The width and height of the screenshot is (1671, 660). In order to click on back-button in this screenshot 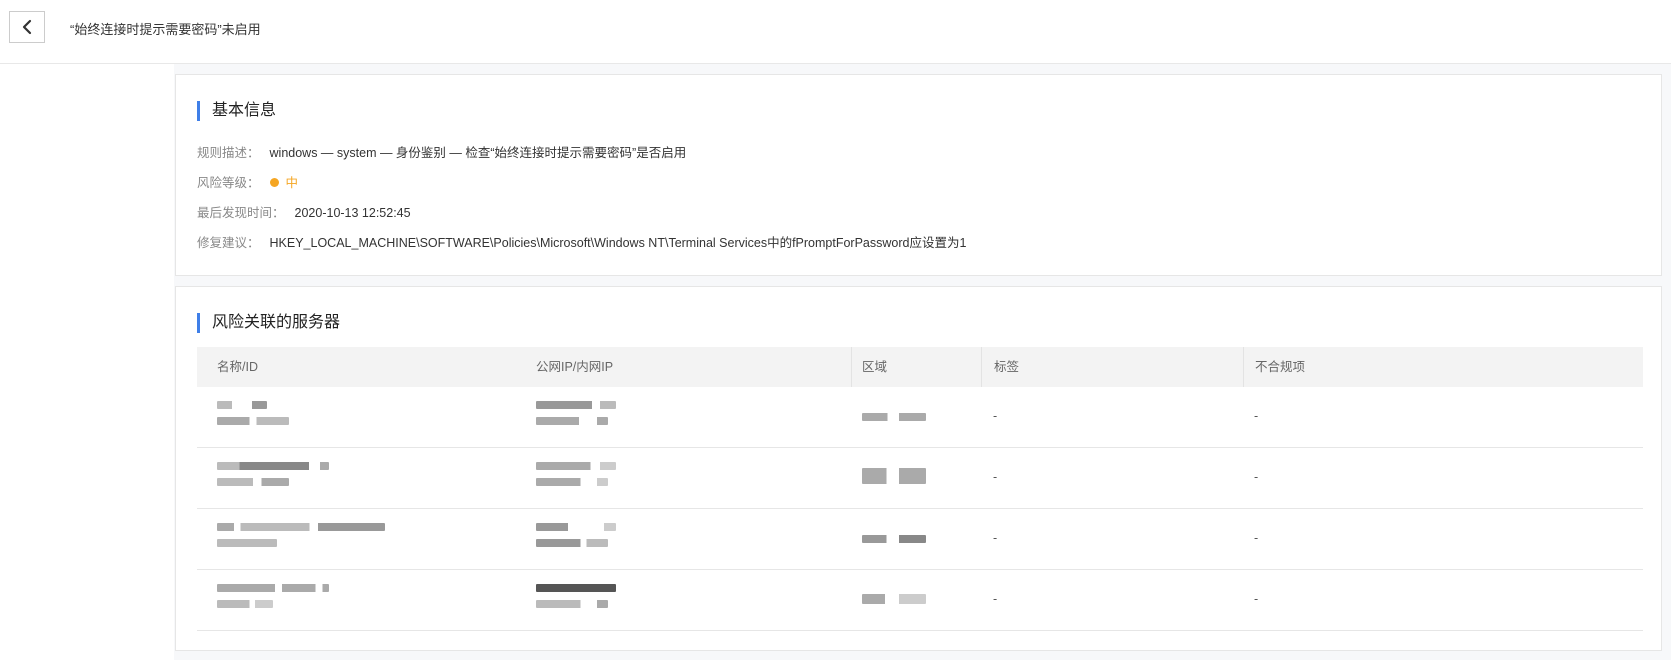, I will do `click(27, 27)`.